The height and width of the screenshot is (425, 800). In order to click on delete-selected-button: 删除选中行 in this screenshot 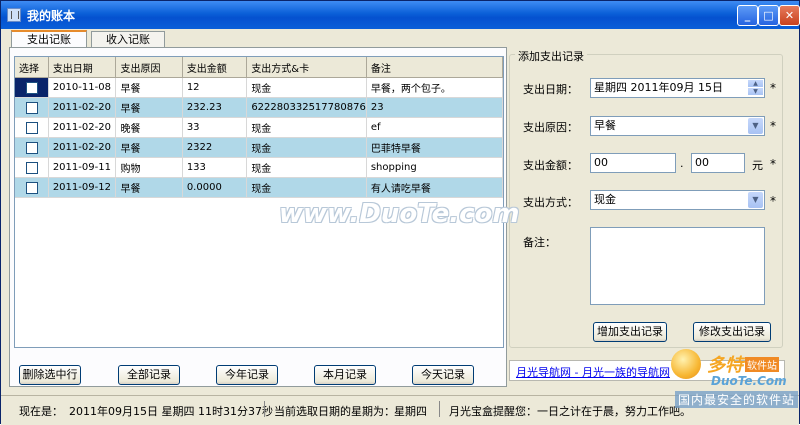, I will do `click(50, 375)`.